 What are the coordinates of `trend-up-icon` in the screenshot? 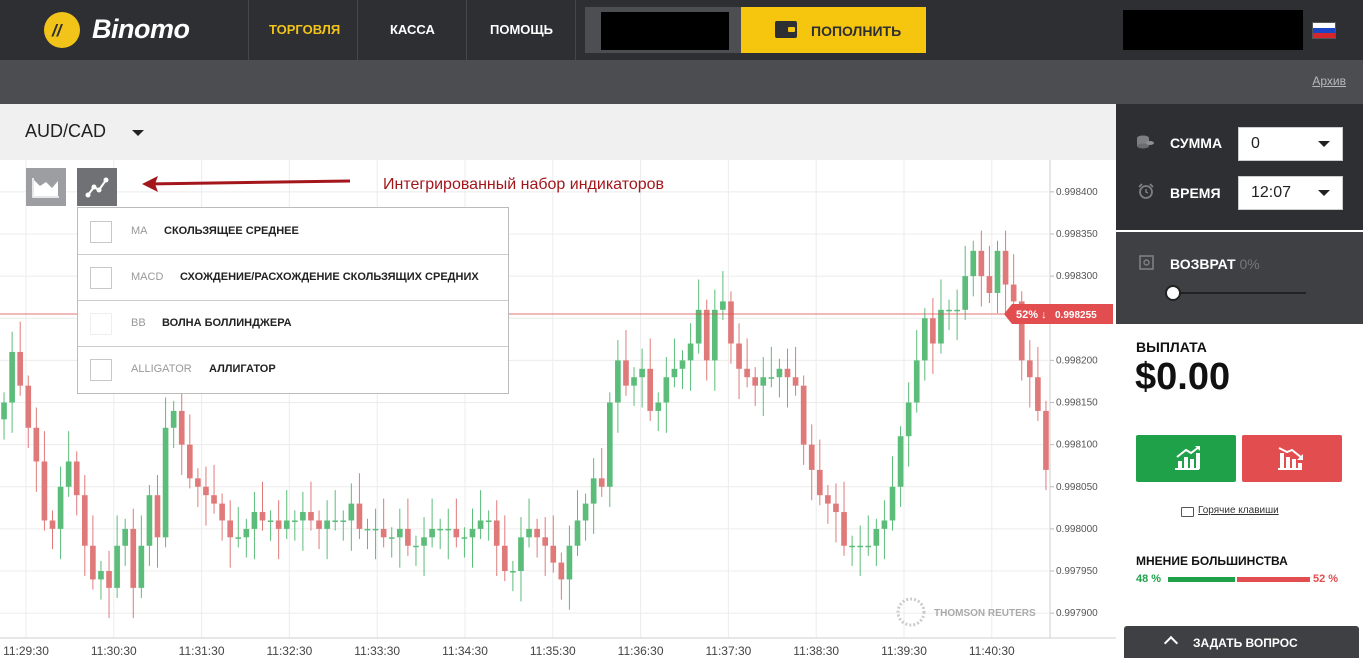 It's located at (1187, 458).